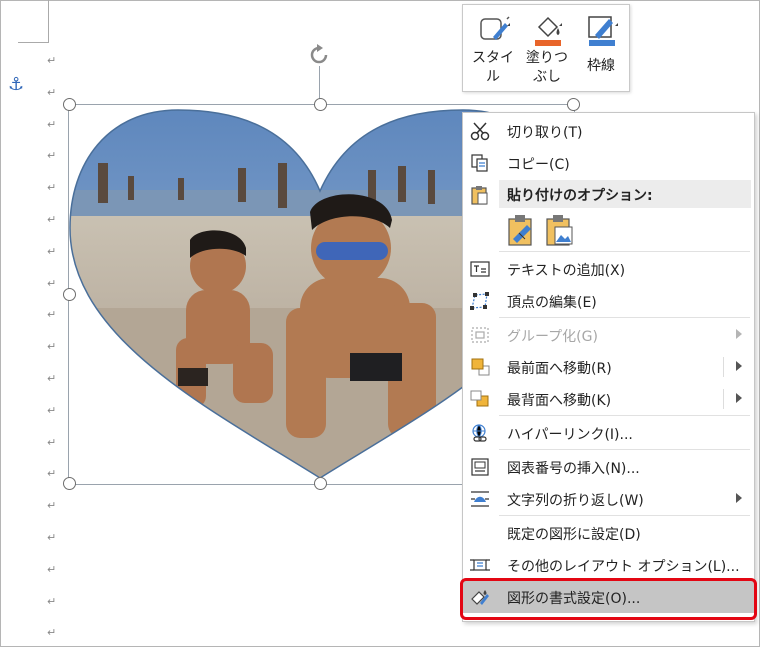  Describe the element at coordinates (552, 303) in the screenshot. I see `menu-label: 頂点の編集(E)` at that location.